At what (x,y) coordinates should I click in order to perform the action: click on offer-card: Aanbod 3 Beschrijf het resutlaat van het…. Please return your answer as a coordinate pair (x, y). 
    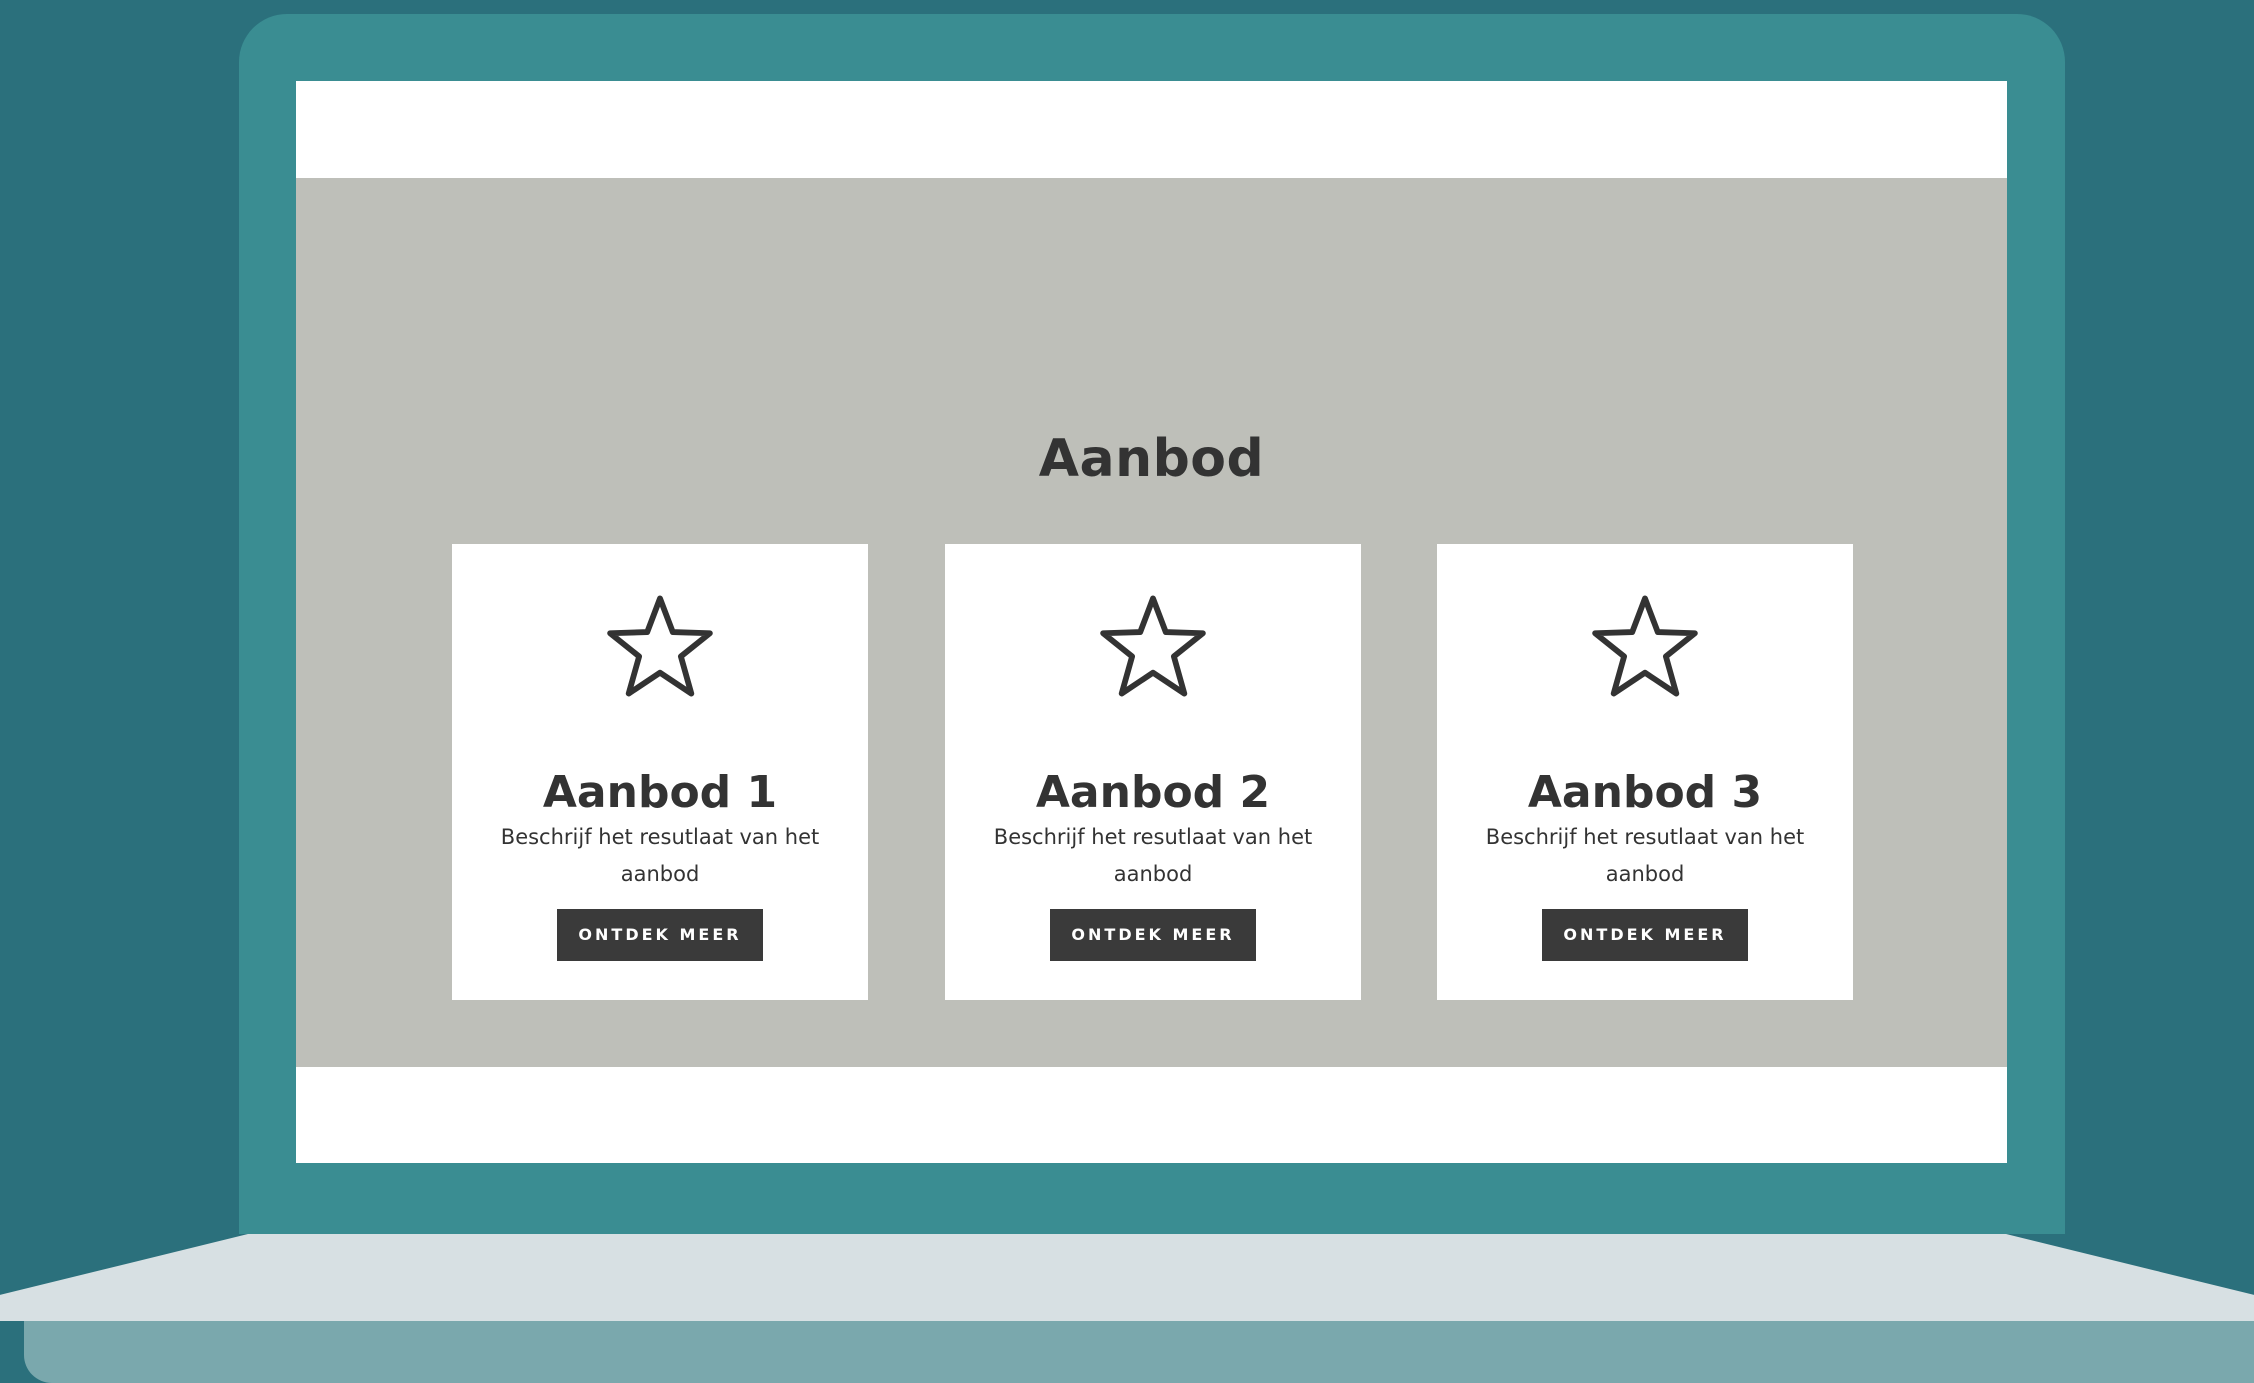
    Looking at the image, I should click on (1645, 772).